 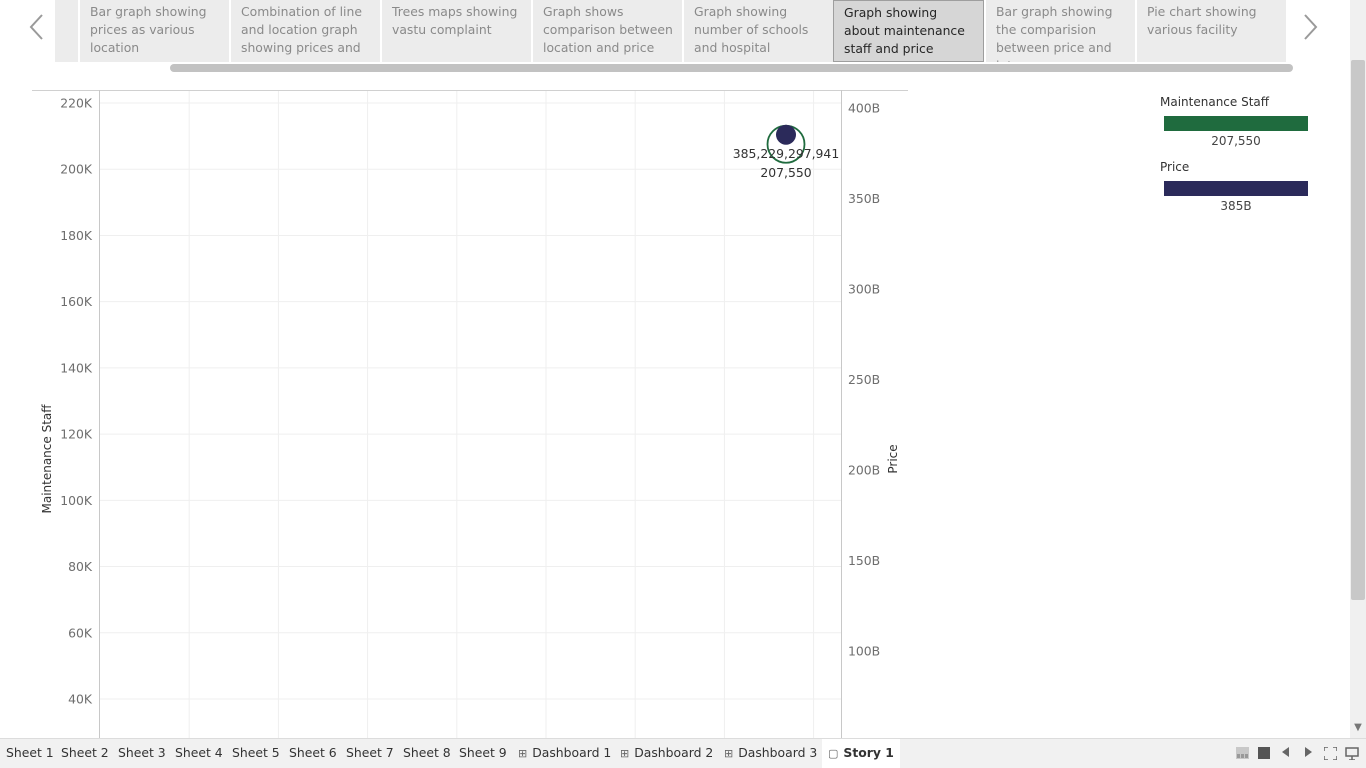 I want to click on price-mark, so click(x=786, y=134).